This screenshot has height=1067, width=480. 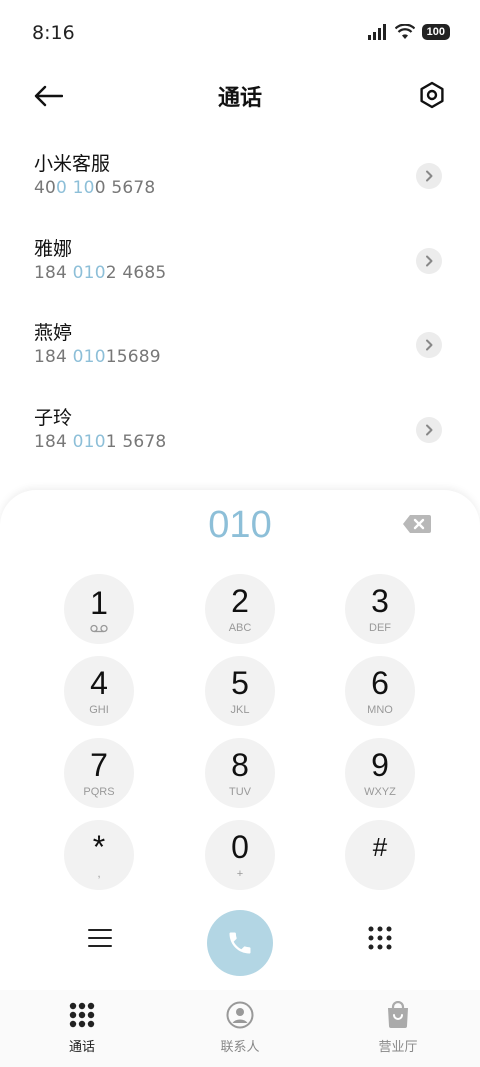 I want to click on status-time: 8:16, so click(x=53, y=33).